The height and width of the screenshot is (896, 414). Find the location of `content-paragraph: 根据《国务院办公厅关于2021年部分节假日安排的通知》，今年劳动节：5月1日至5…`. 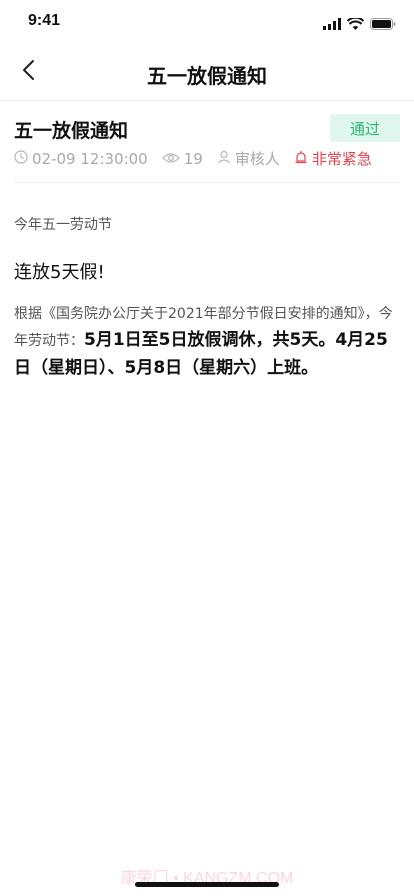

content-paragraph: 根据《国务院办公厅关于2021年部分节假日安排的通知》，今年劳动节：5月1日至5… is located at coordinates (207, 342).